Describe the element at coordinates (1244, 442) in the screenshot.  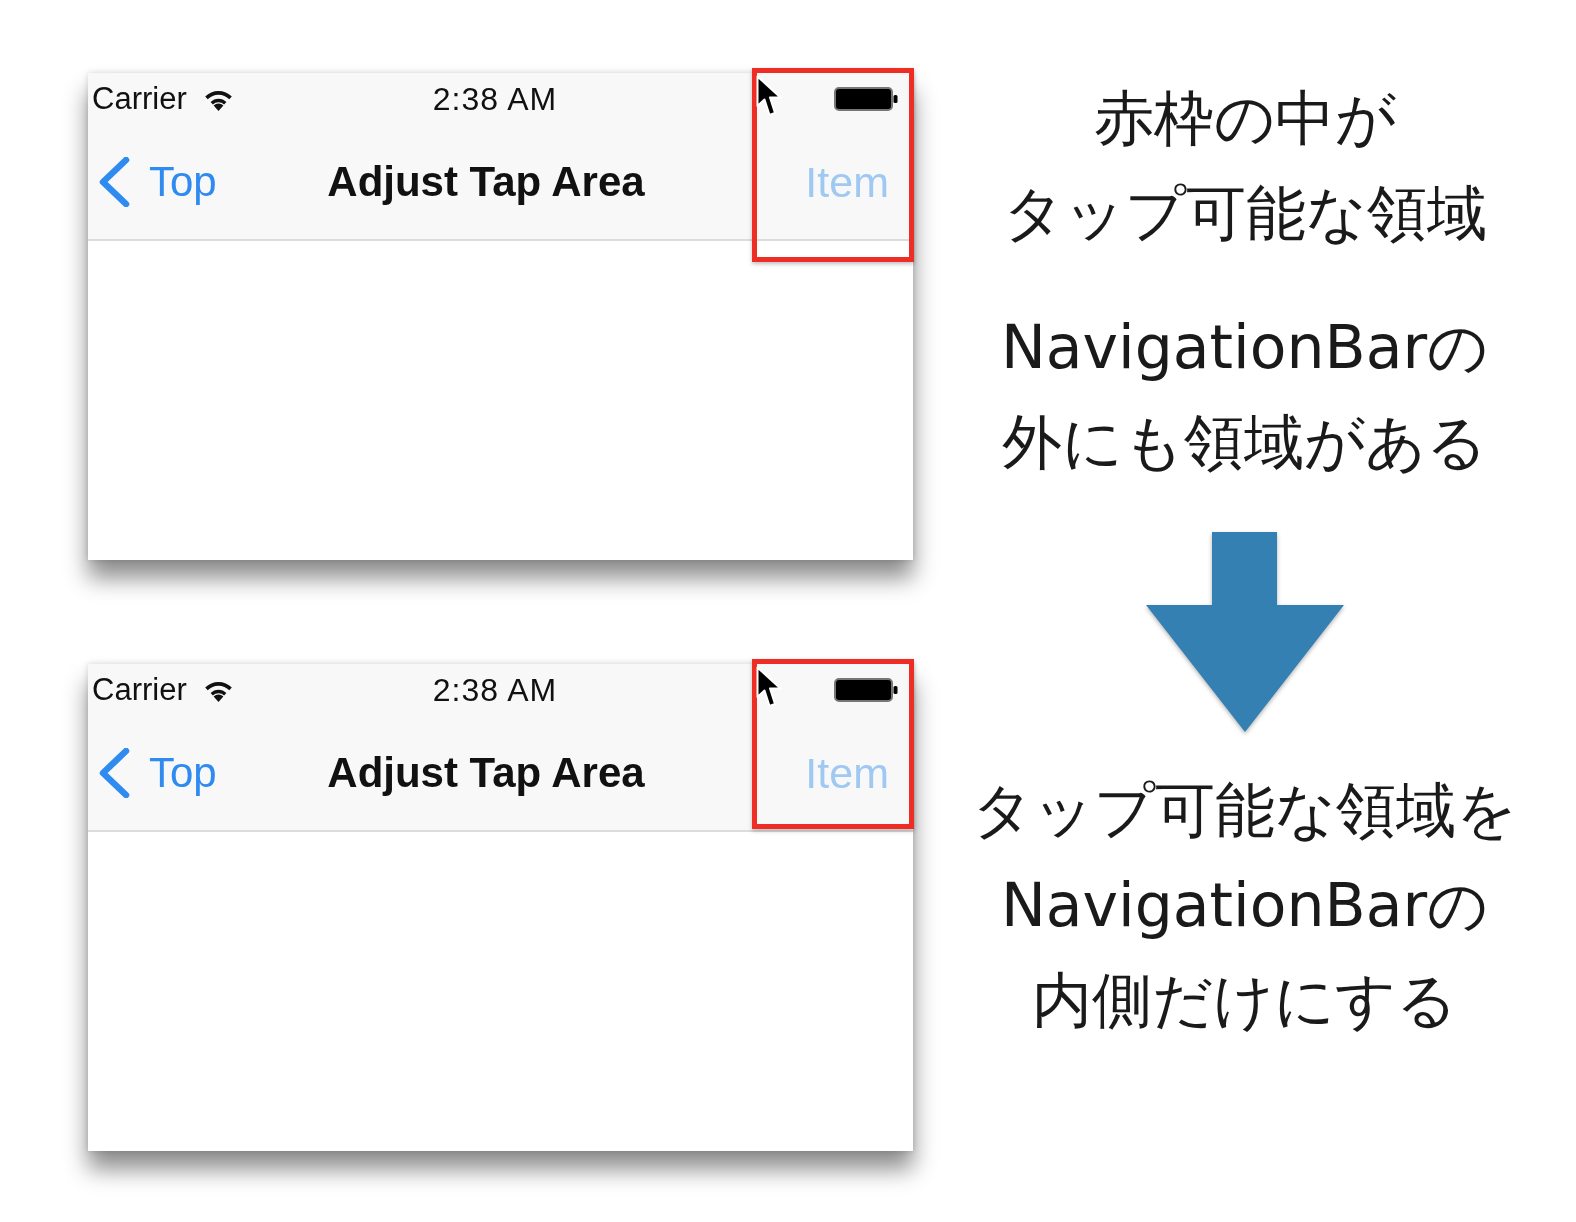
I see `explanation-text: 外にも領域がある` at that location.